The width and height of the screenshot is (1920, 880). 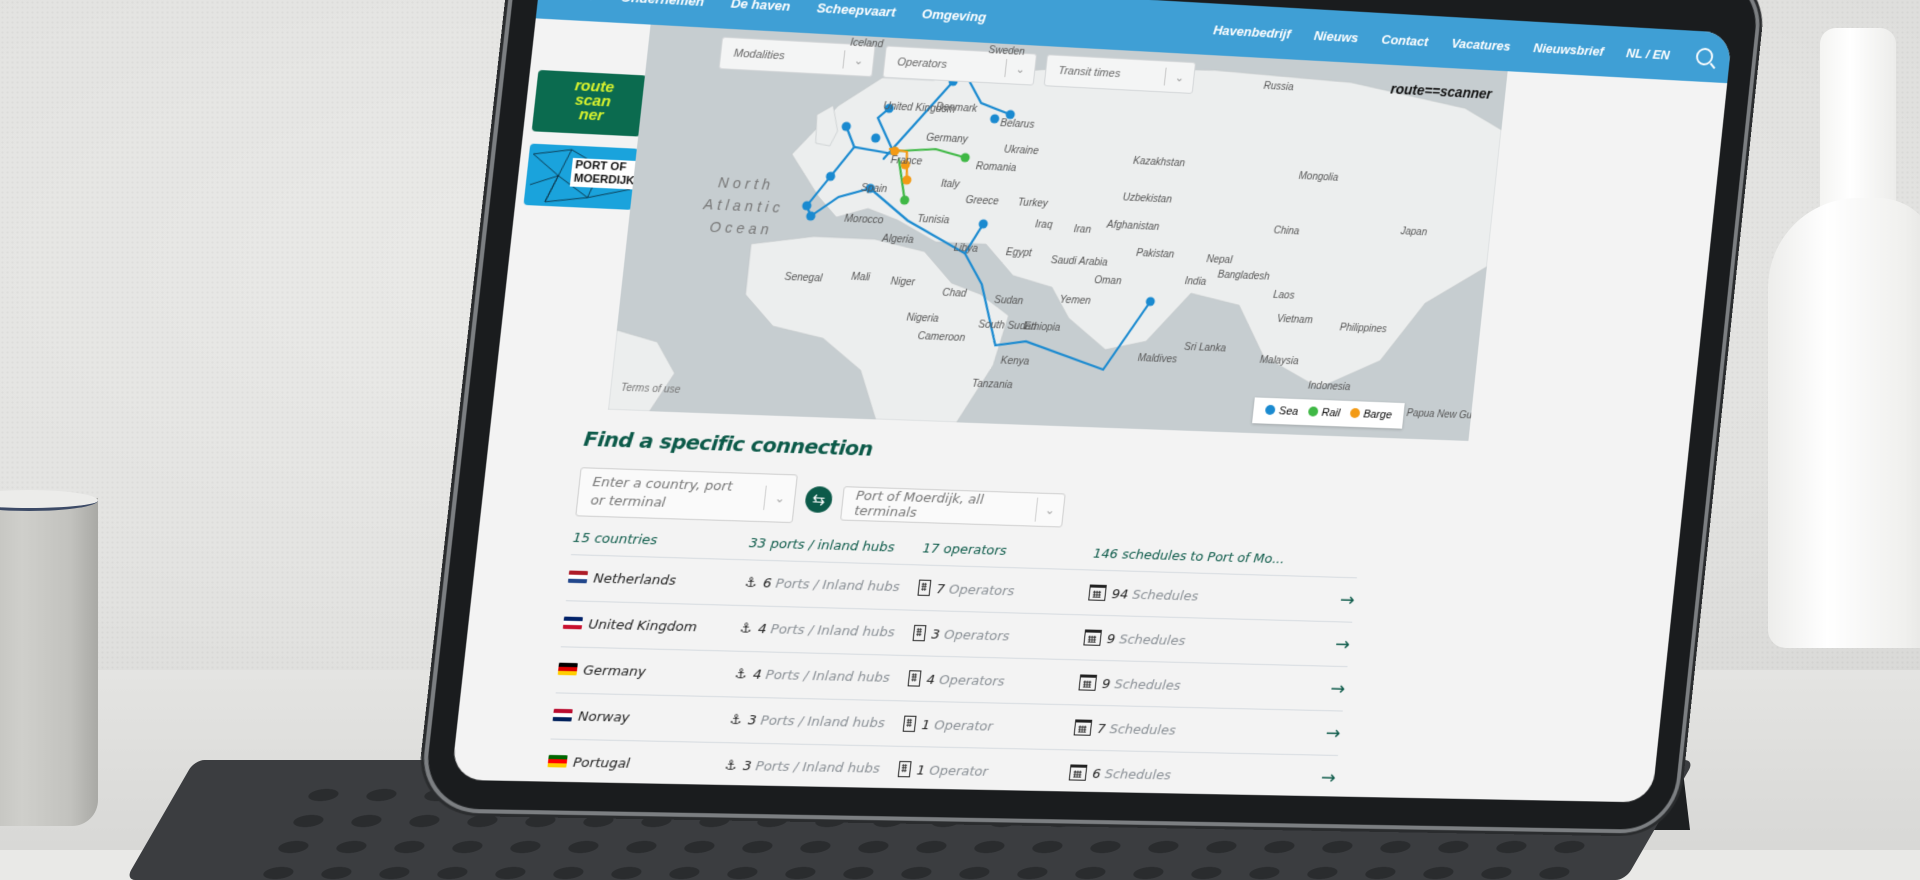 I want to click on map-label-sri-lanka: Sri Lanka, so click(x=1205, y=348).